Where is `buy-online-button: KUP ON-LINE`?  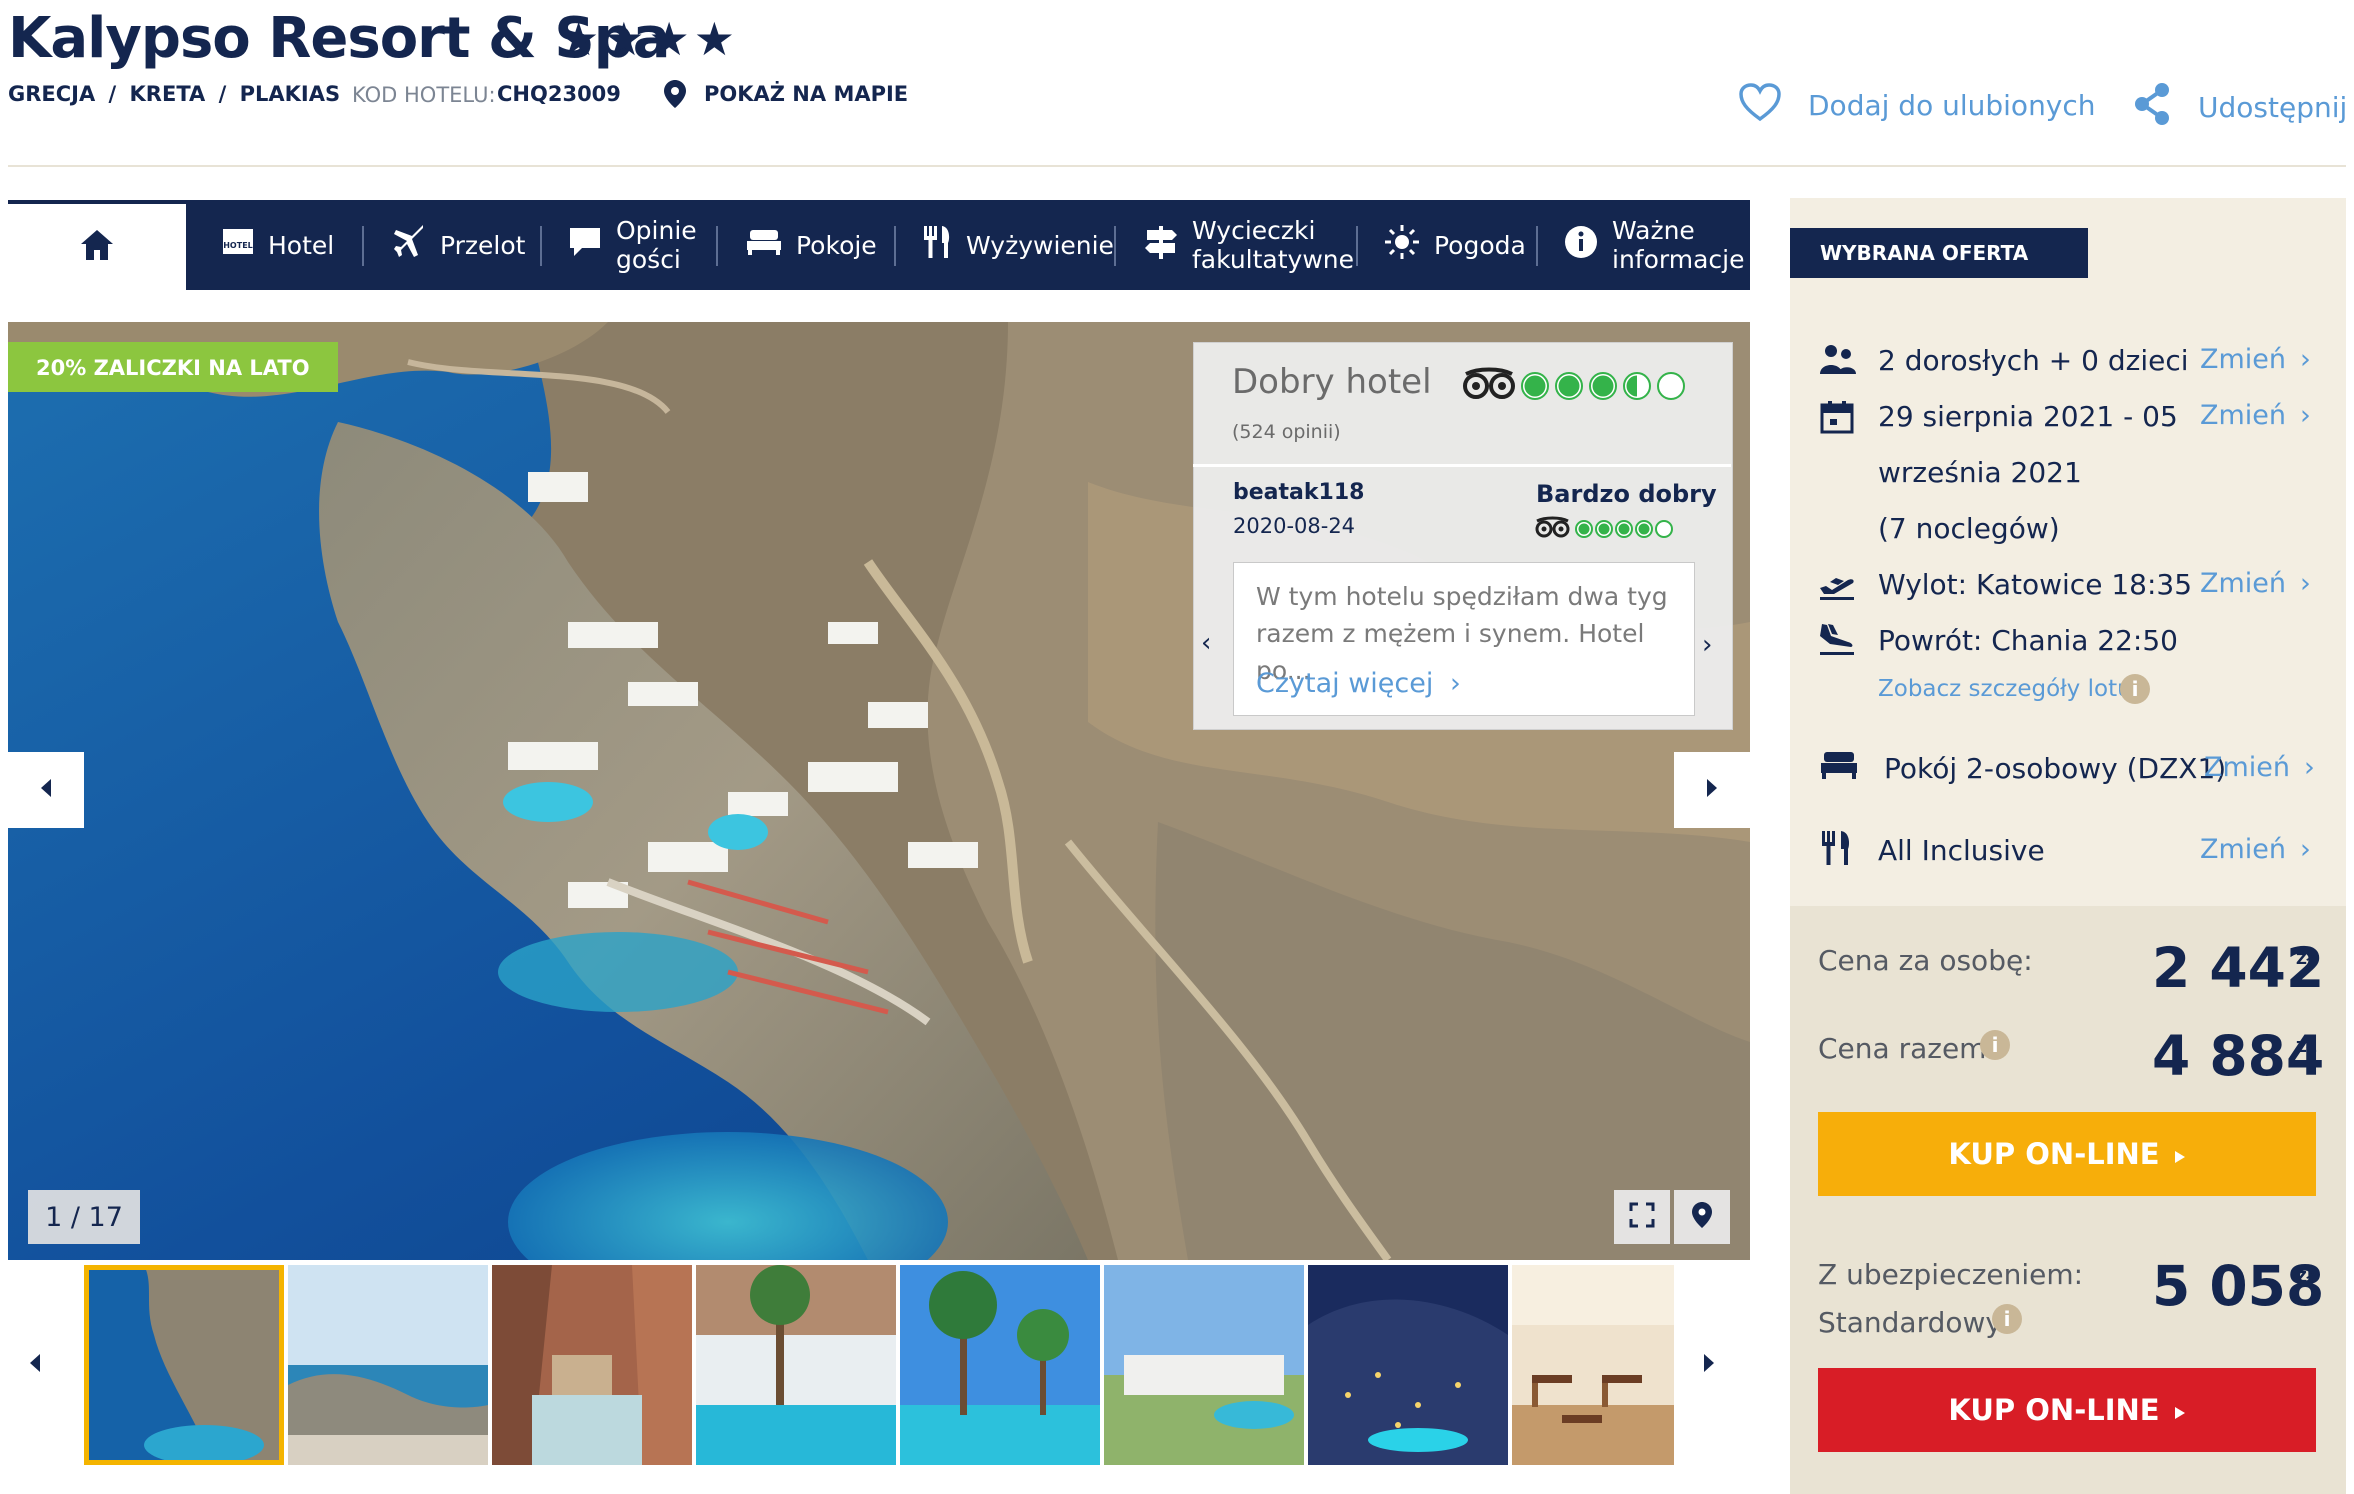 buy-online-button: KUP ON-LINE is located at coordinates (2067, 1154).